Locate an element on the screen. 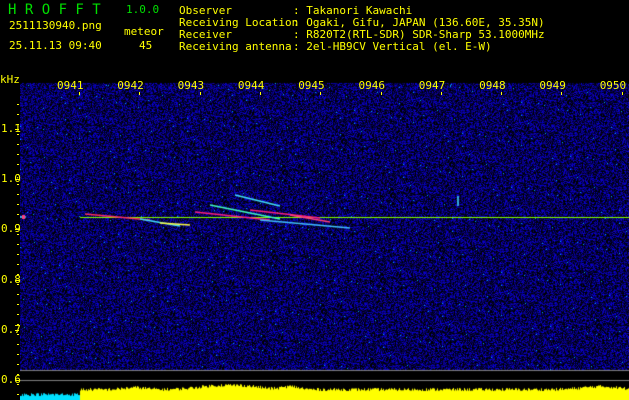  info-label: Receiving antenna is located at coordinates (235, 46).